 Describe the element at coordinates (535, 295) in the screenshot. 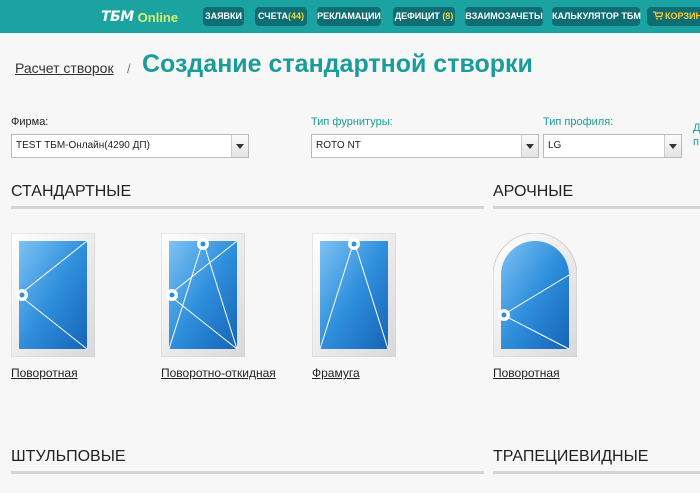

I see `arched-window-turn-thumbnail` at that location.